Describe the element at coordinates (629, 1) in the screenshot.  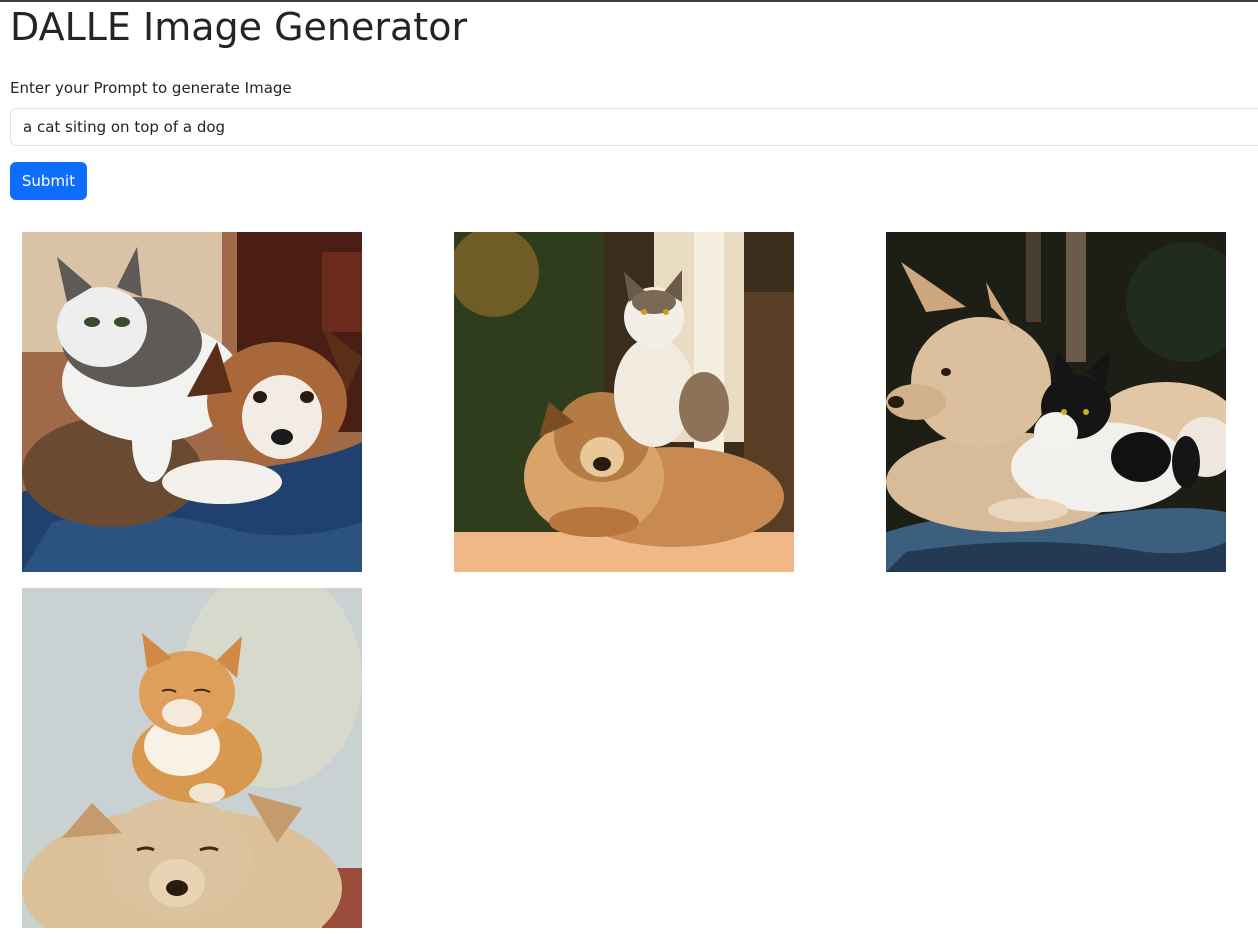
I see `window-top-border` at that location.